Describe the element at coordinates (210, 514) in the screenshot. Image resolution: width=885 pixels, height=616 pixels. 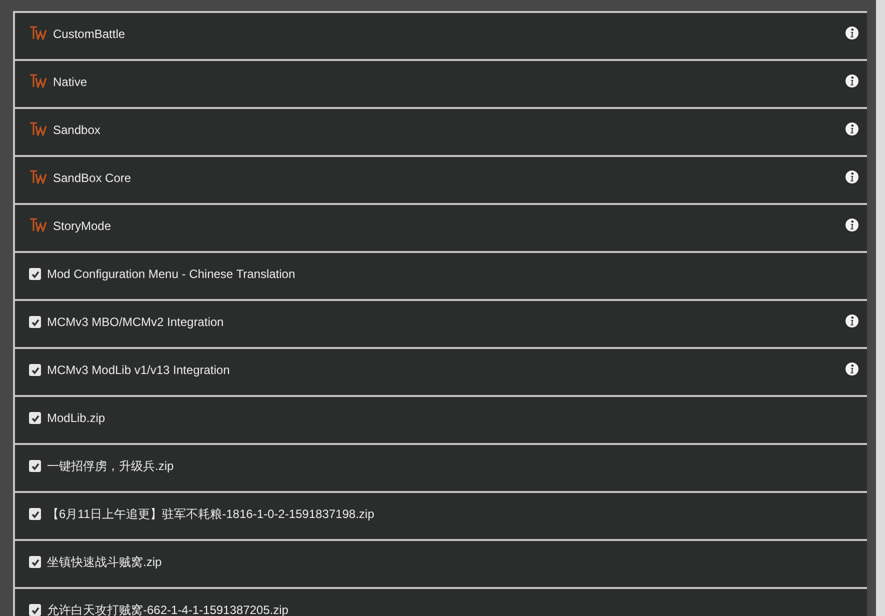
I see `mod-name: 【6月11日上午追更】驻军不耗粮-1816-1-0-2-1591837198.zip` at that location.